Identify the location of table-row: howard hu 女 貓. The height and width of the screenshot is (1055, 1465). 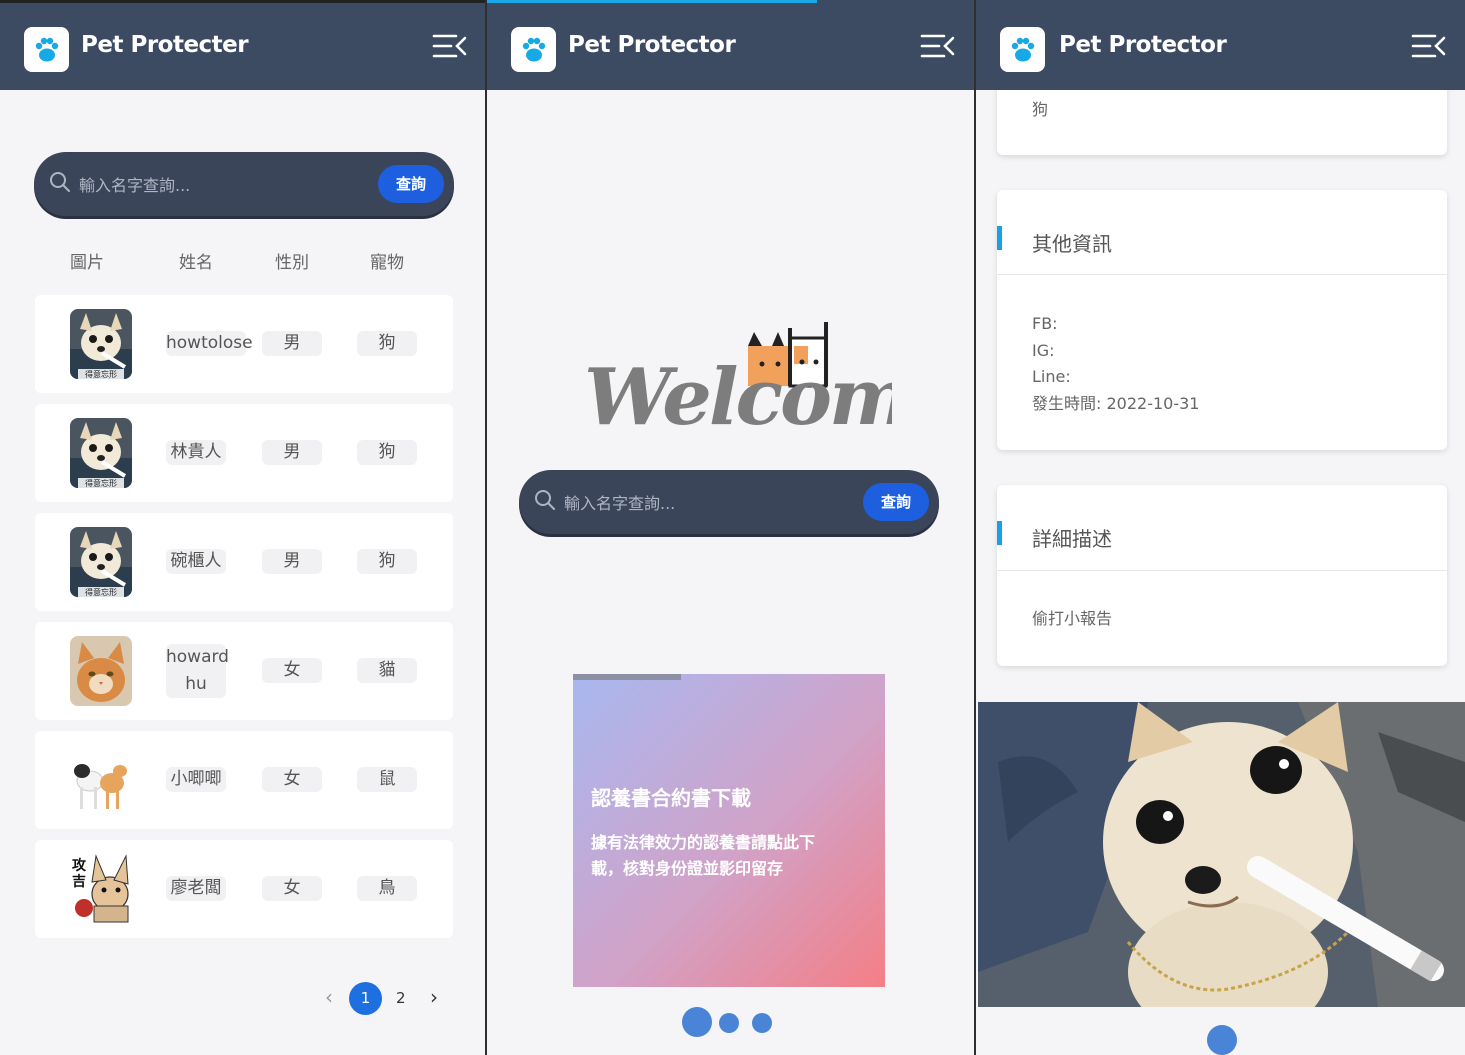
(244, 671).